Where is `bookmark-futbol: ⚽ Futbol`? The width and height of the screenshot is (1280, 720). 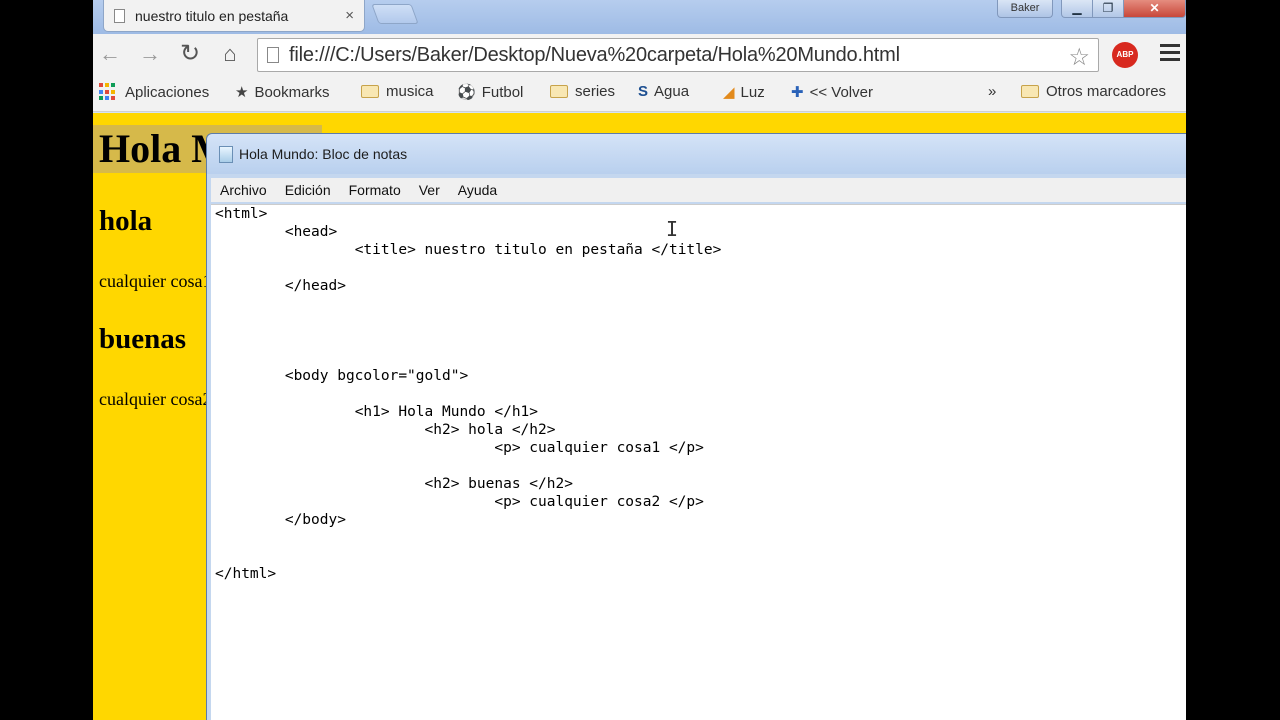 bookmark-futbol: ⚽ Futbol is located at coordinates (490, 92).